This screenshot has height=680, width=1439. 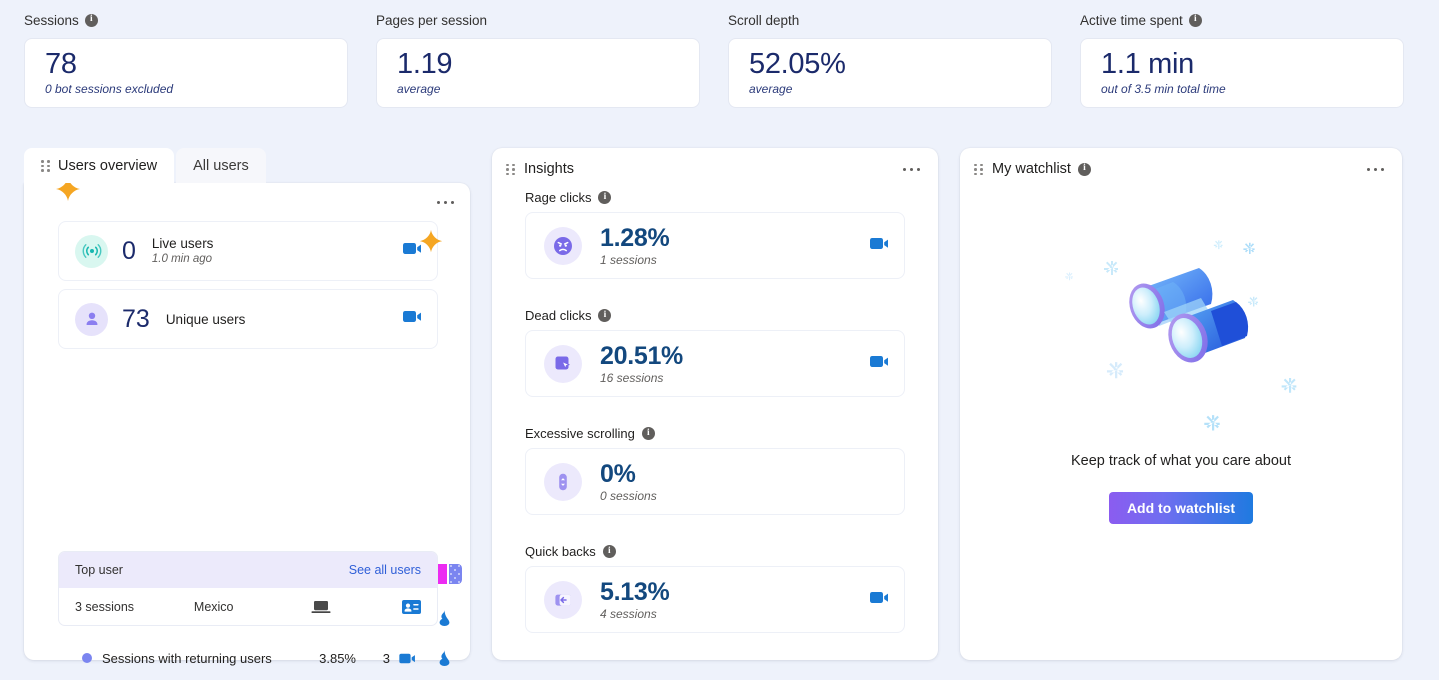 What do you see at coordinates (91, 319) in the screenshot?
I see `person-icon` at bounding box center [91, 319].